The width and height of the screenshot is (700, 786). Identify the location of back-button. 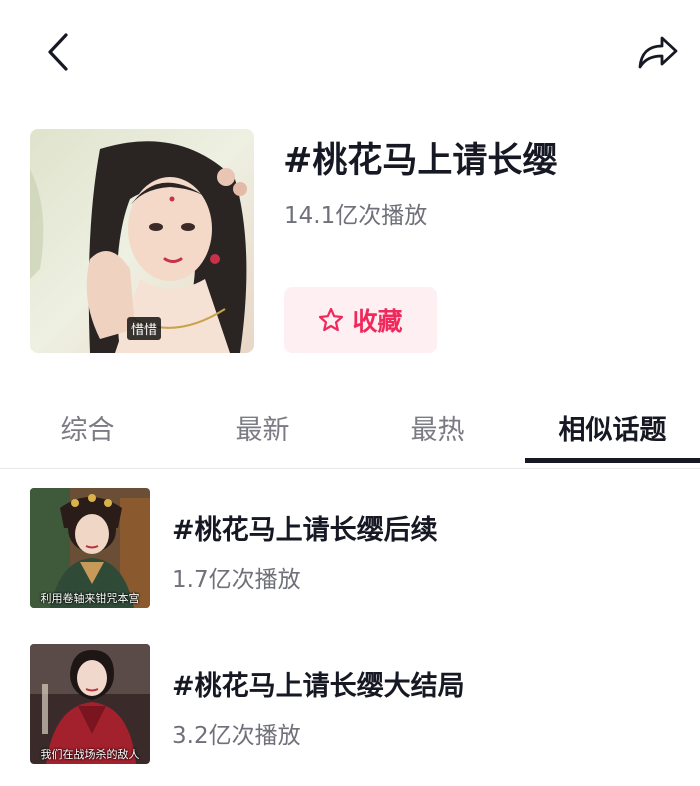
(58, 52).